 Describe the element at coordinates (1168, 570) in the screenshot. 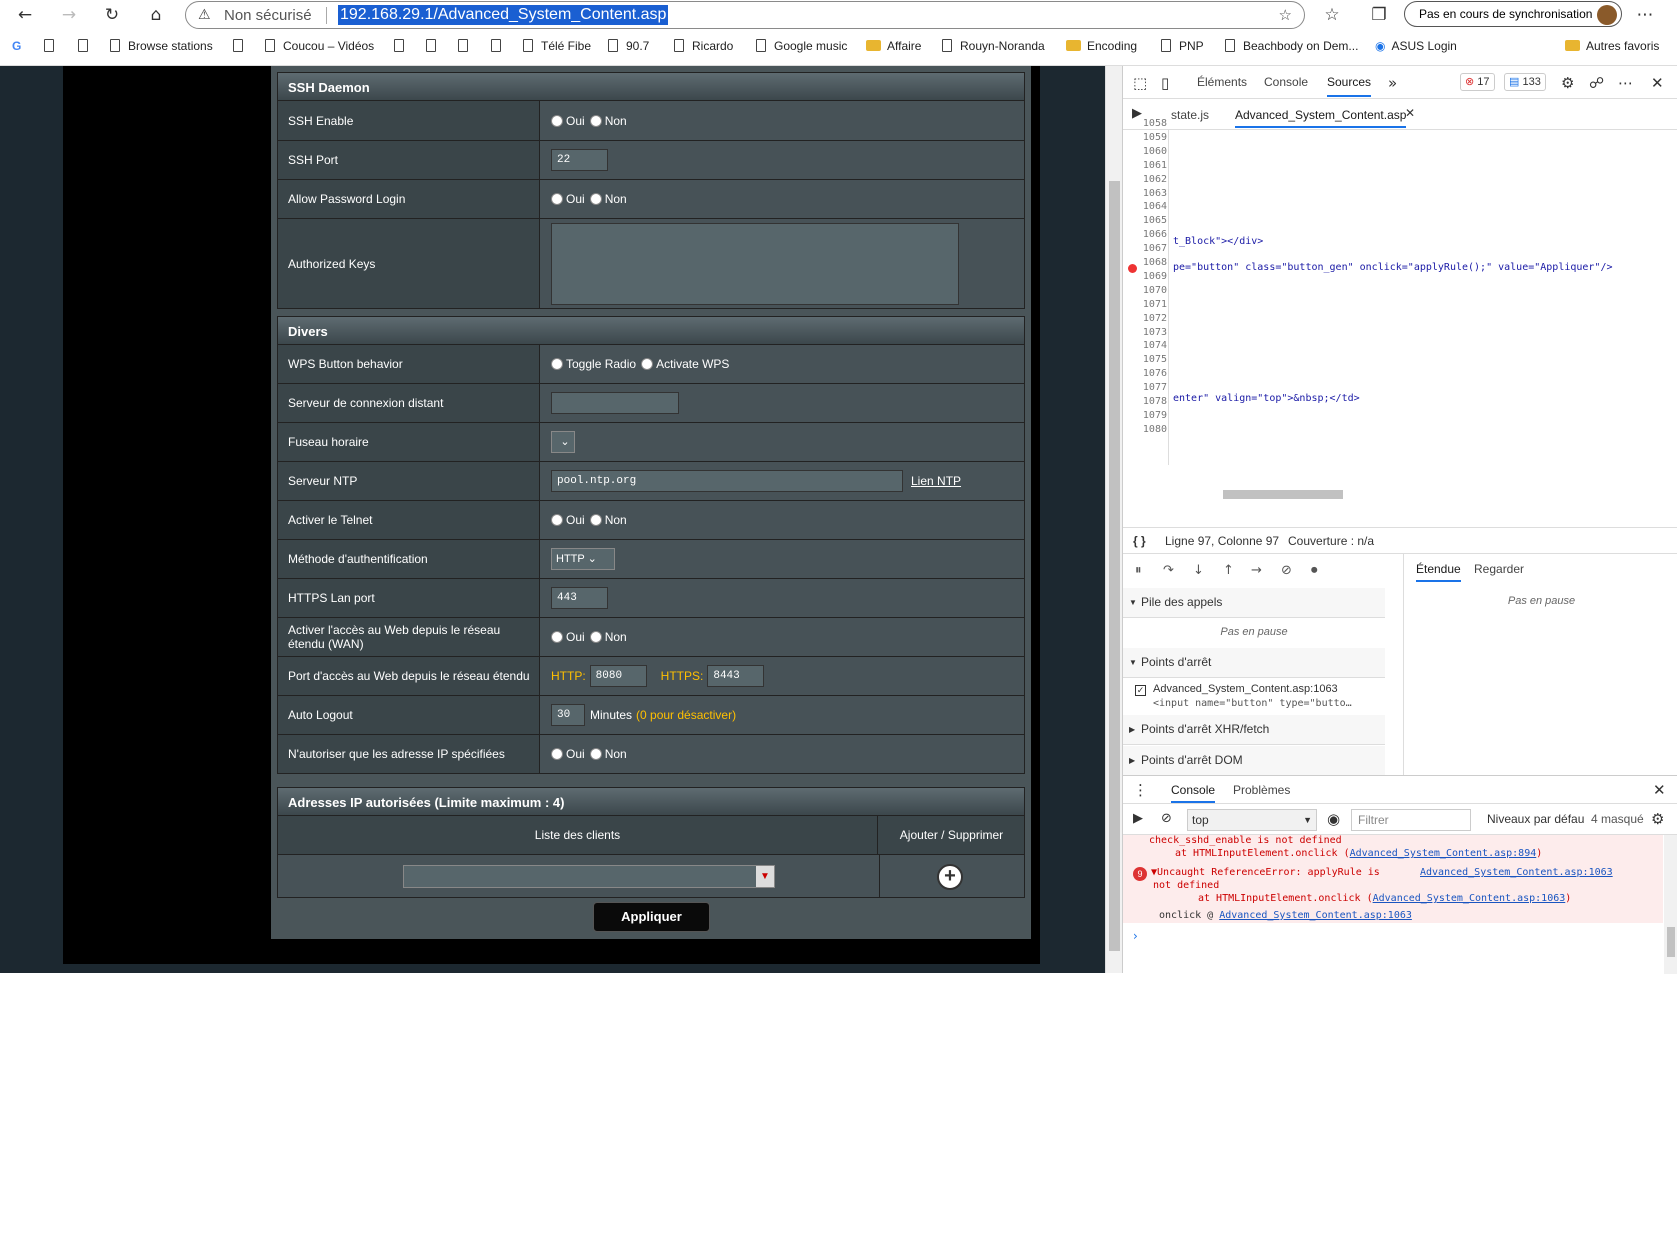

I see `step-over-icon: ↷` at that location.